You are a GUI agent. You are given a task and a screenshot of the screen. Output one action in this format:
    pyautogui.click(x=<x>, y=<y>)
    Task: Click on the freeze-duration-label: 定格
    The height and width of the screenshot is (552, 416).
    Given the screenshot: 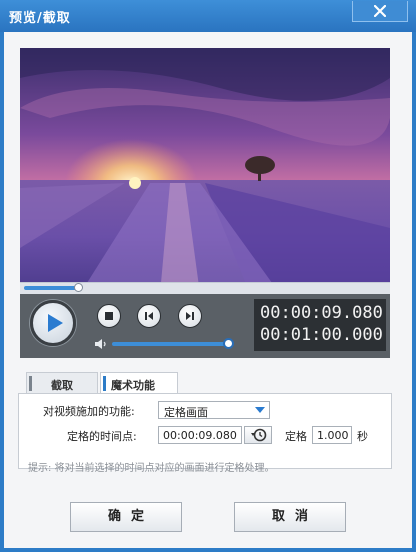 What is the action you would take?
    pyautogui.click(x=296, y=436)
    